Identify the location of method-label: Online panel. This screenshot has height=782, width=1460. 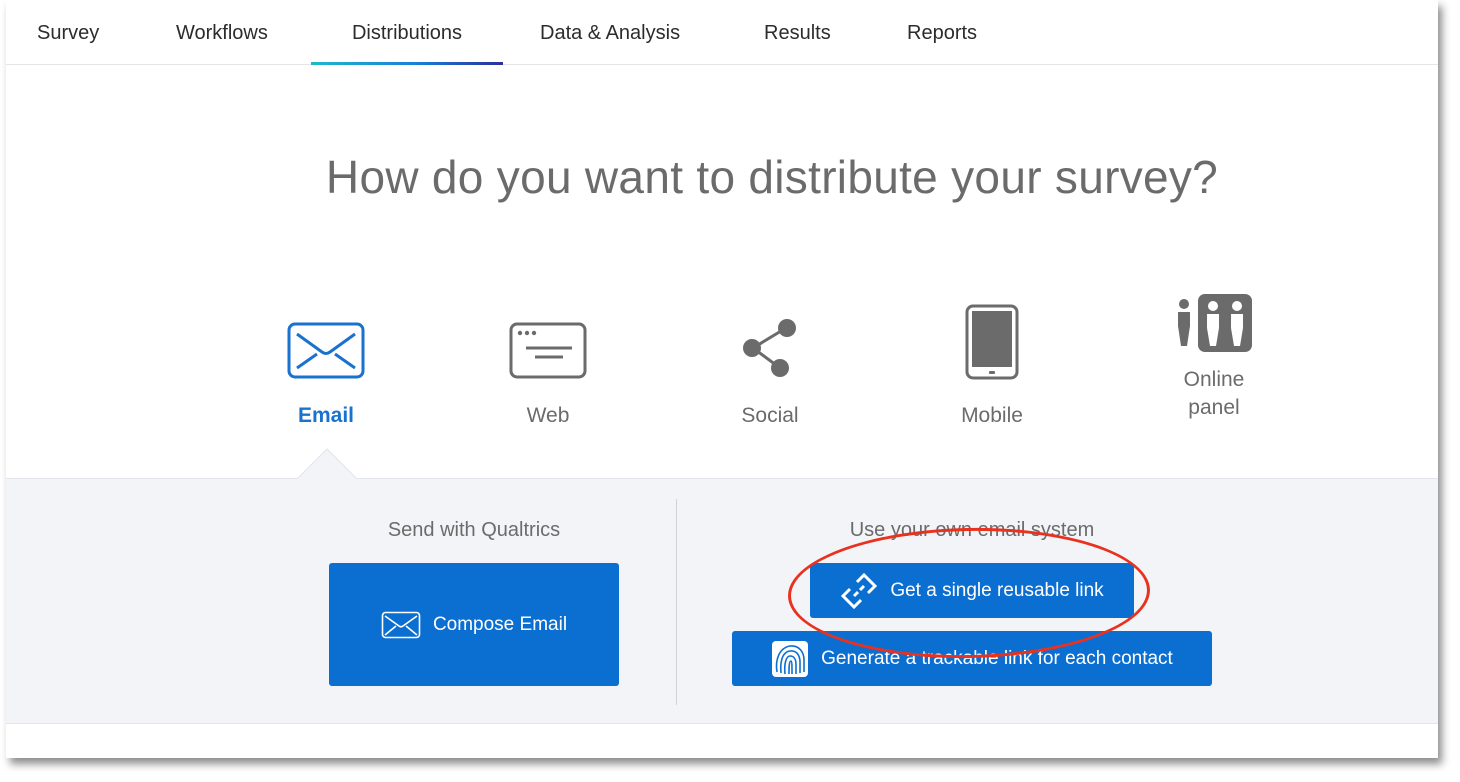
(1214, 394).